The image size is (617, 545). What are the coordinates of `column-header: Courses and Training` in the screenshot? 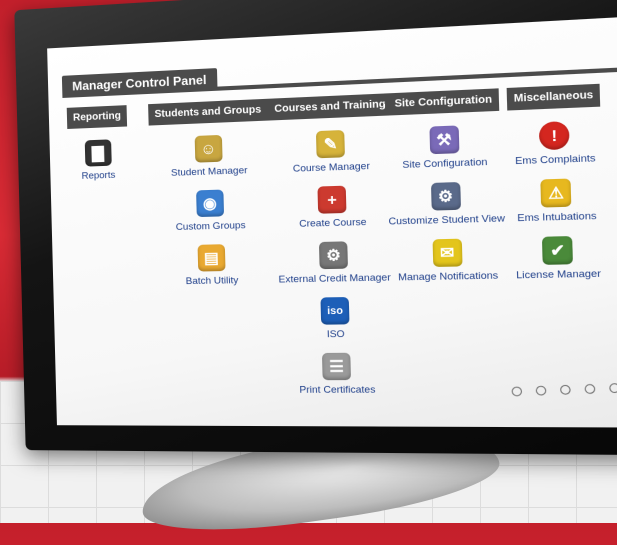 It's located at (330, 107).